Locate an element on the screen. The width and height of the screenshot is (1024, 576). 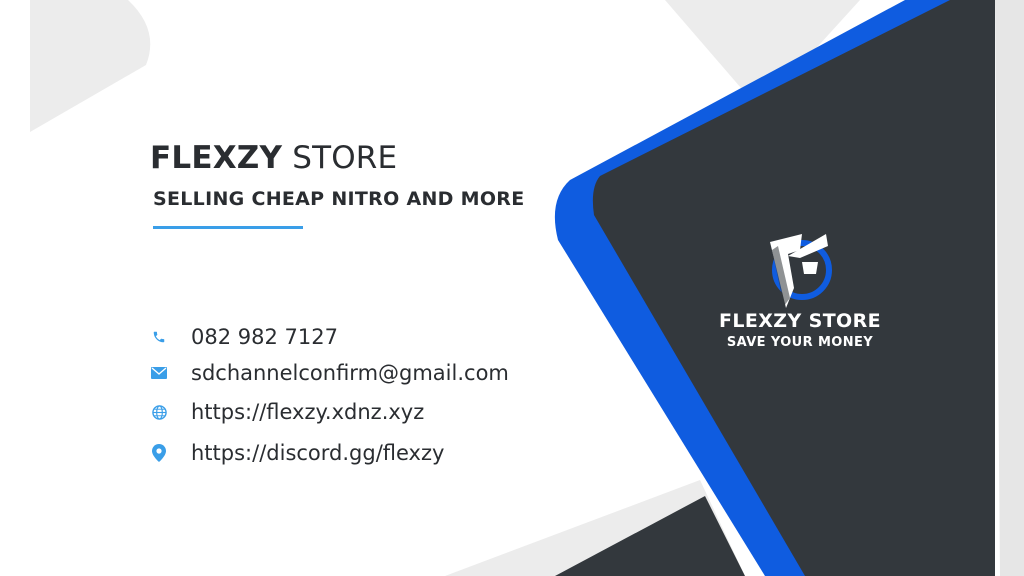
title-underline is located at coordinates (228, 227).